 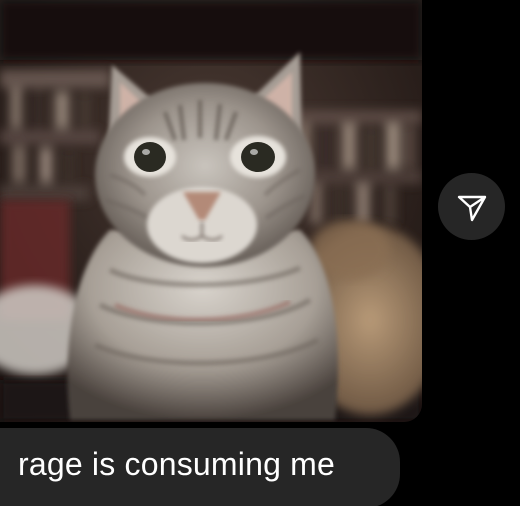 I want to click on share-button, so click(x=471, y=206).